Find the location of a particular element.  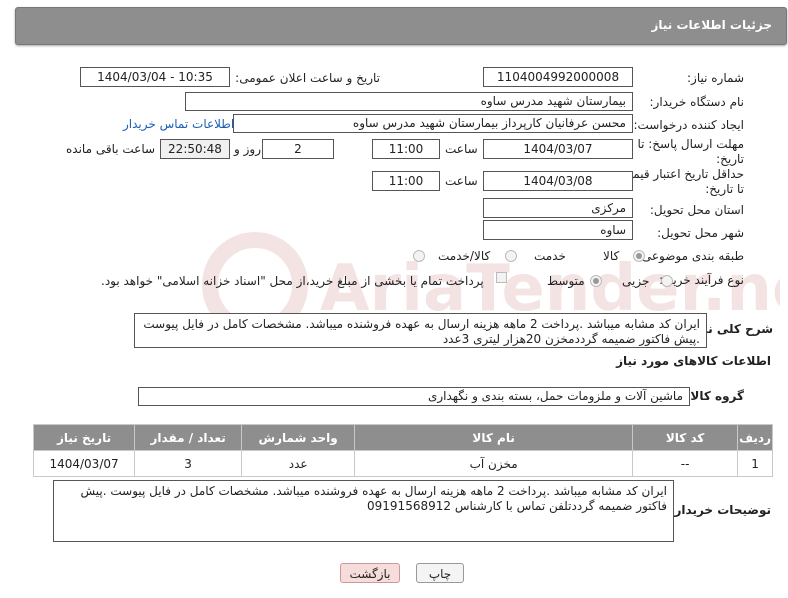

process-option-medium: متوسط is located at coordinates (566, 281).